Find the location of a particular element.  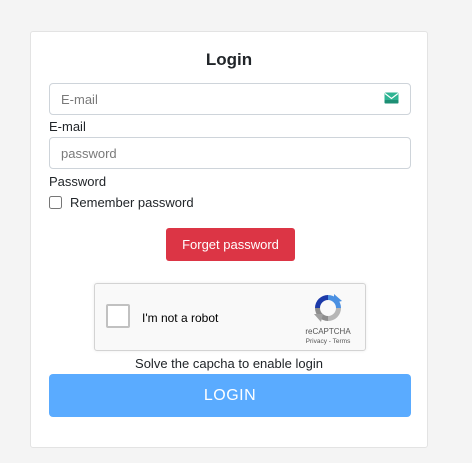

forget-password-button: Forget password is located at coordinates (230, 244).